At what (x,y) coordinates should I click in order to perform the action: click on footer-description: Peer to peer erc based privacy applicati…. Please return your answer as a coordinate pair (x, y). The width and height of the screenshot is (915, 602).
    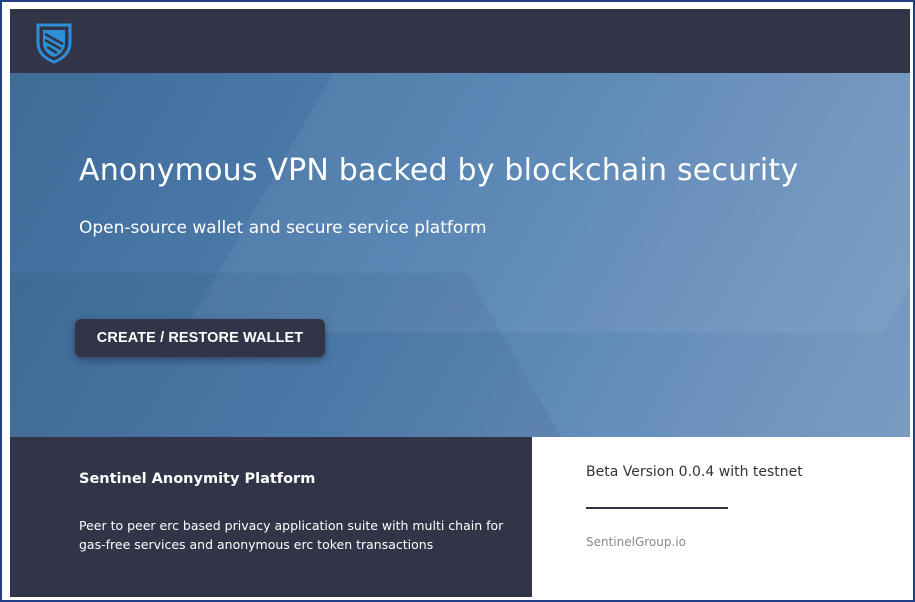
    Looking at the image, I should click on (291, 535).